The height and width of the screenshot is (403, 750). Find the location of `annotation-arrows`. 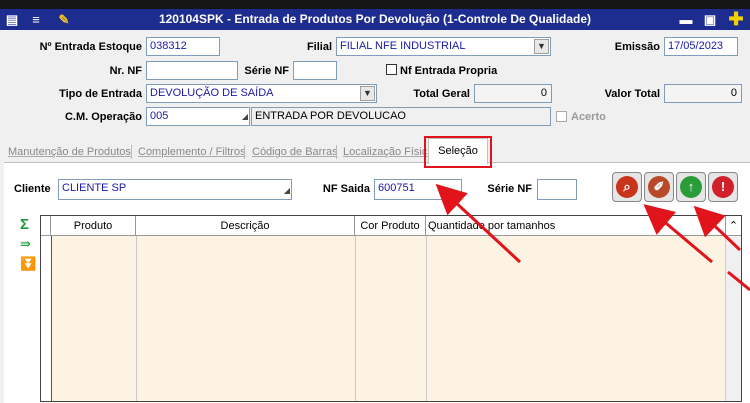

annotation-arrows is located at coordinates (592, 237).